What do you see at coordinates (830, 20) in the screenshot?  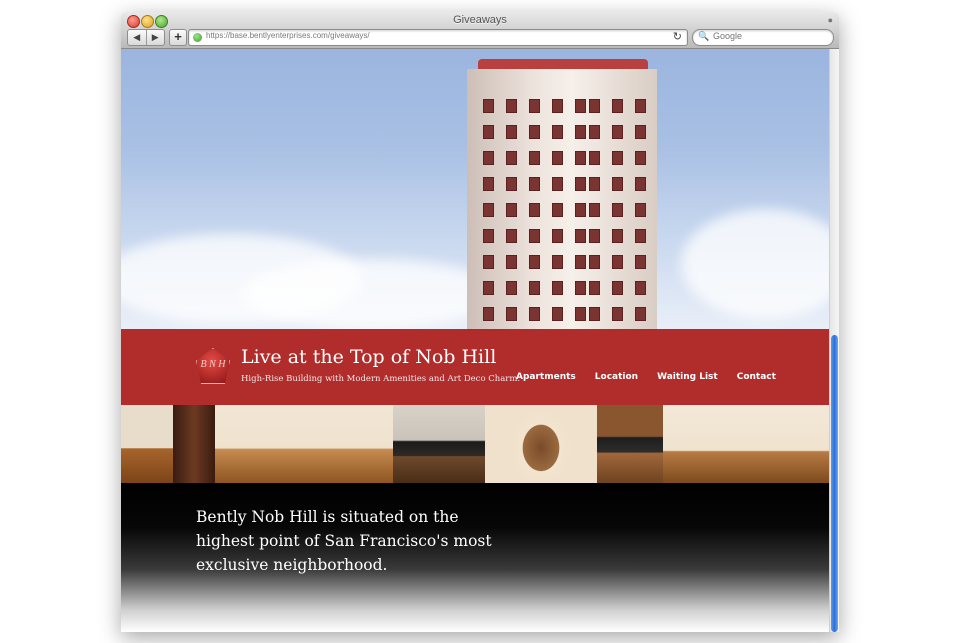 I see `lock-icon: ●` at bounding box center [830, 20].